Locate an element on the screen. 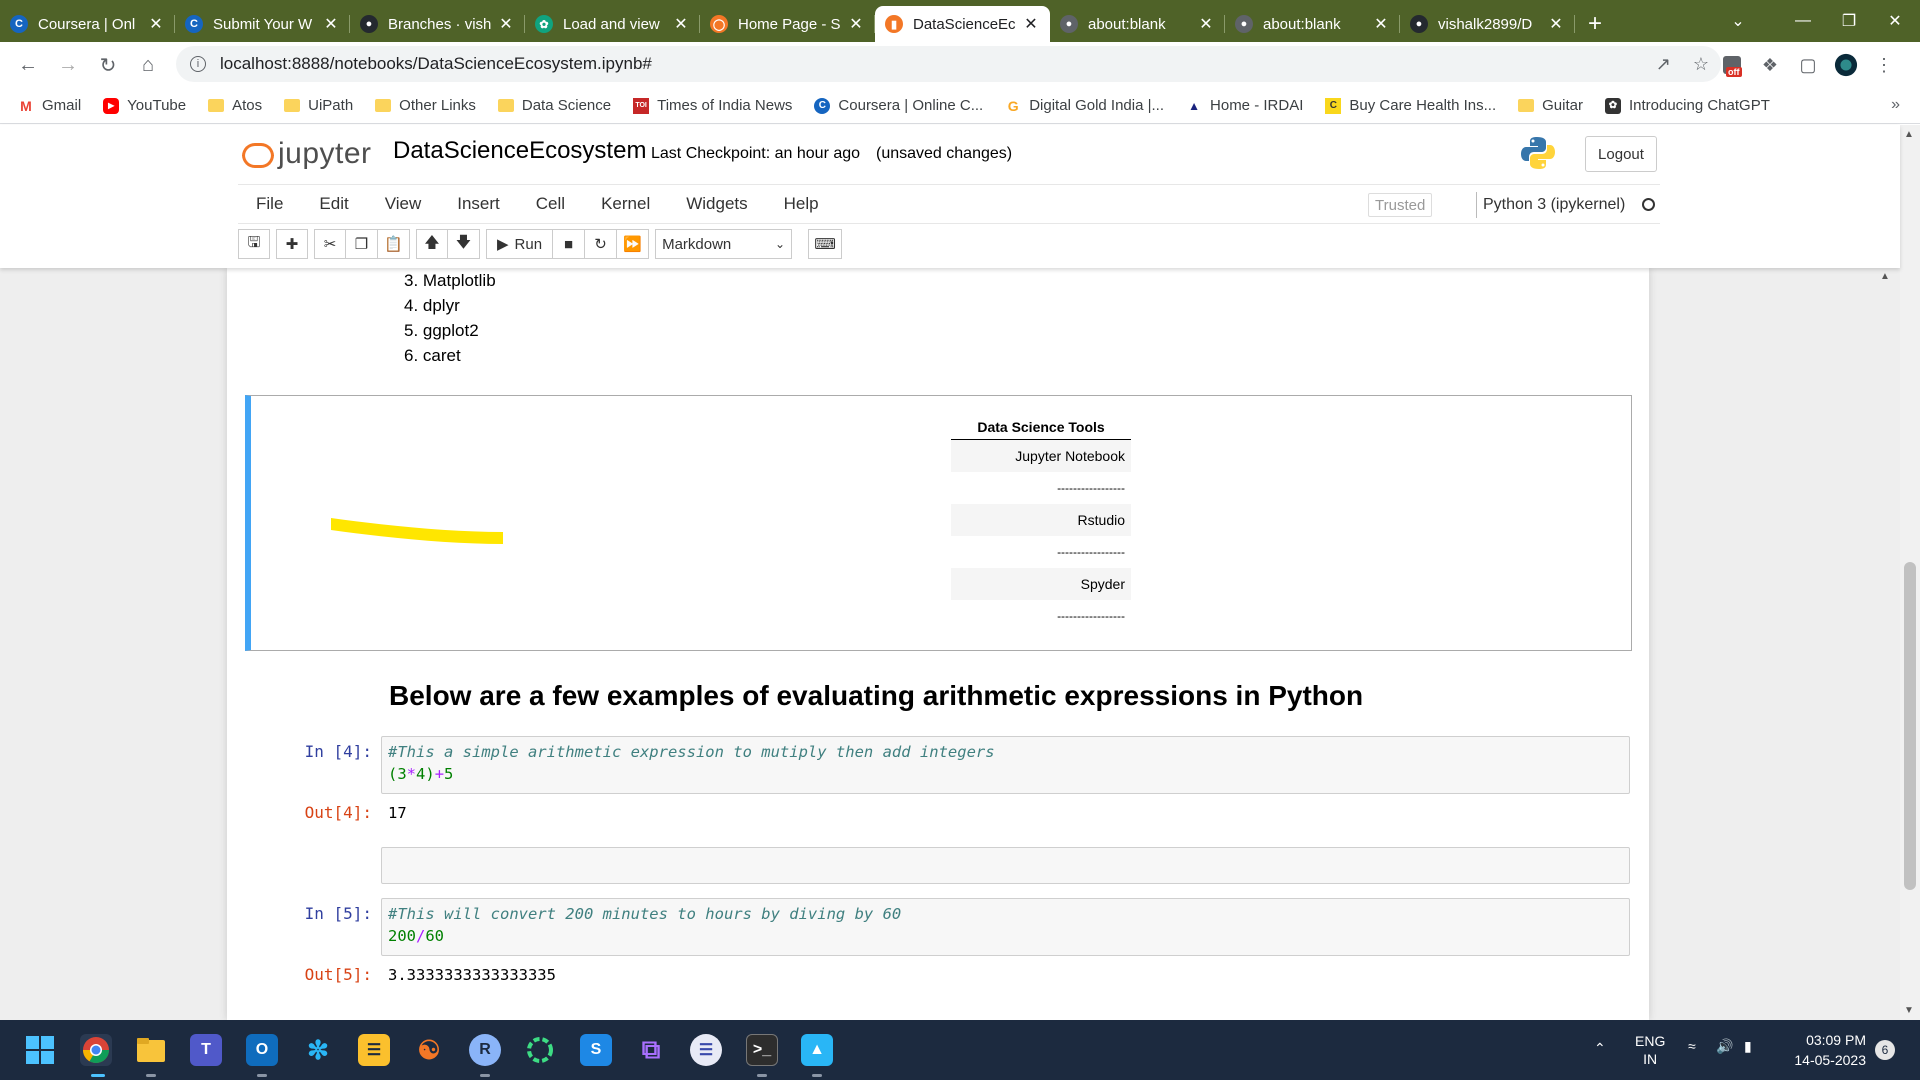 Image resolution: width=1920 pixels, height=1080 pixels. browser-tab: C Coursera | Onl ✕ is located at coordinates (87, 24).